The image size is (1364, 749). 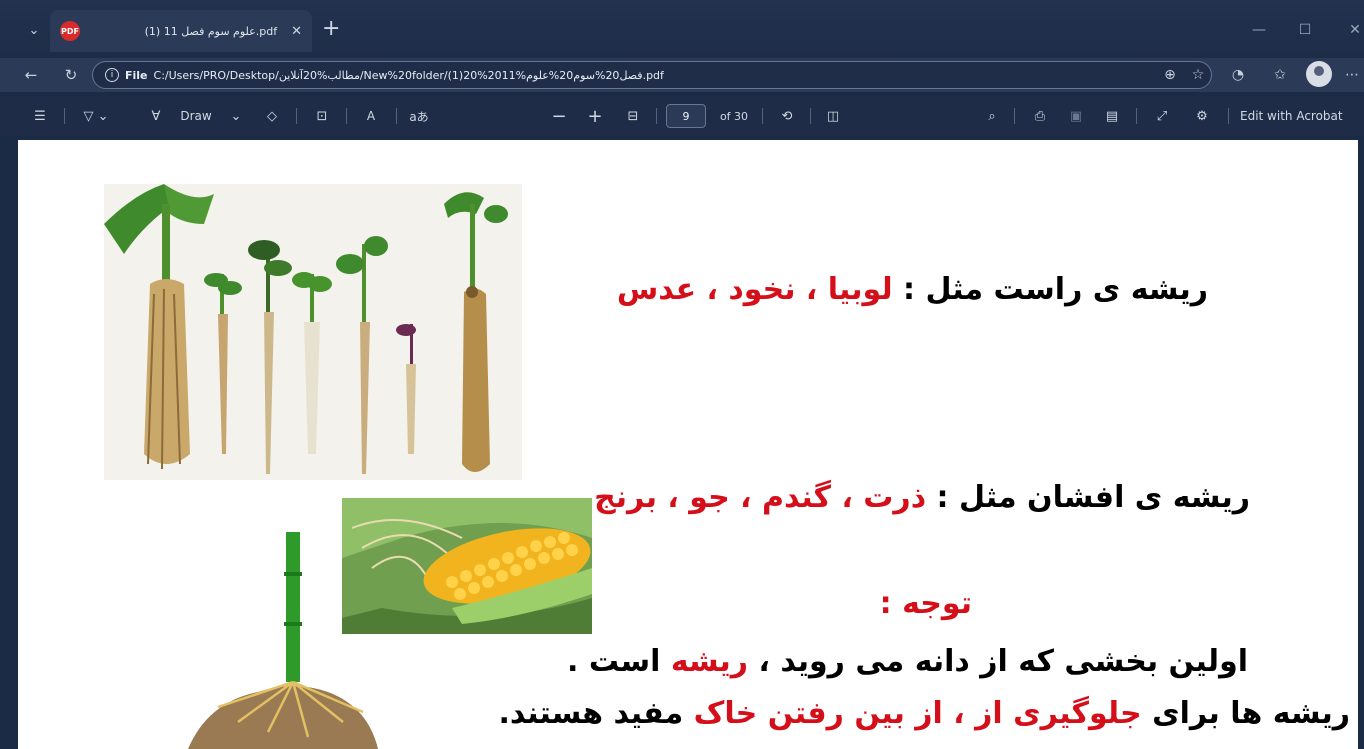 I want to click on print-icon: ⎙, so click(x=1040, y=116).